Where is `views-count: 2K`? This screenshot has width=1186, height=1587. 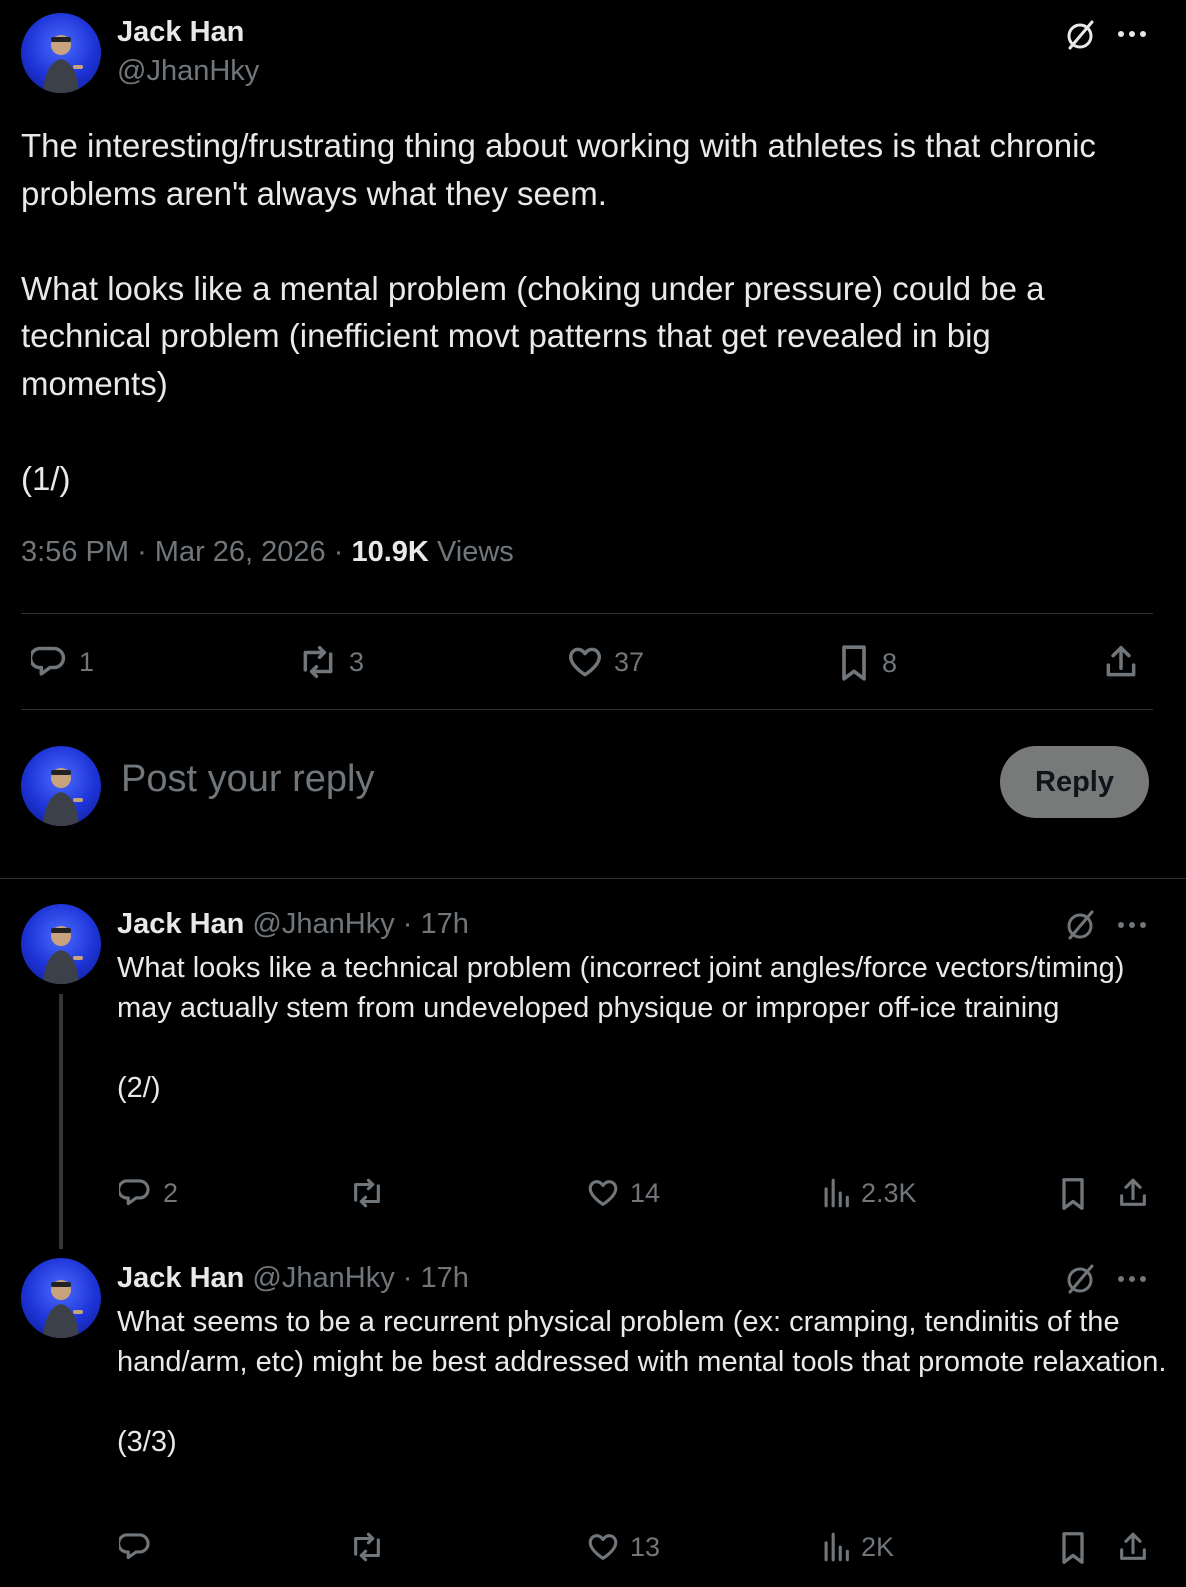
views-count: 2K is located at coordinates (878, 1546).